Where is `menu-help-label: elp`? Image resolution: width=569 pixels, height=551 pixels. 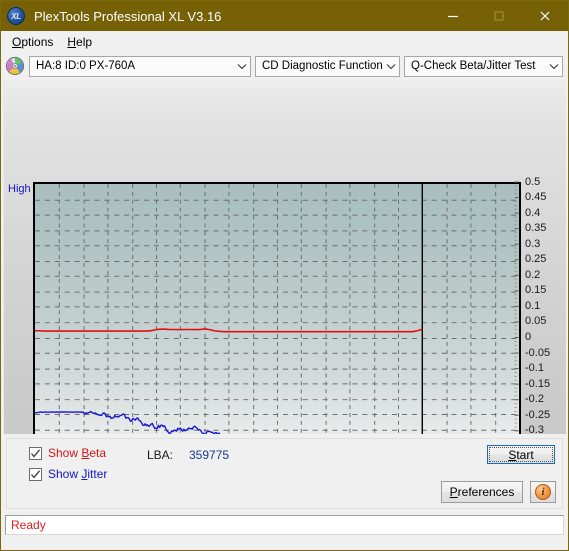 menu-help-label: elp is located at coordinates (84, 41).